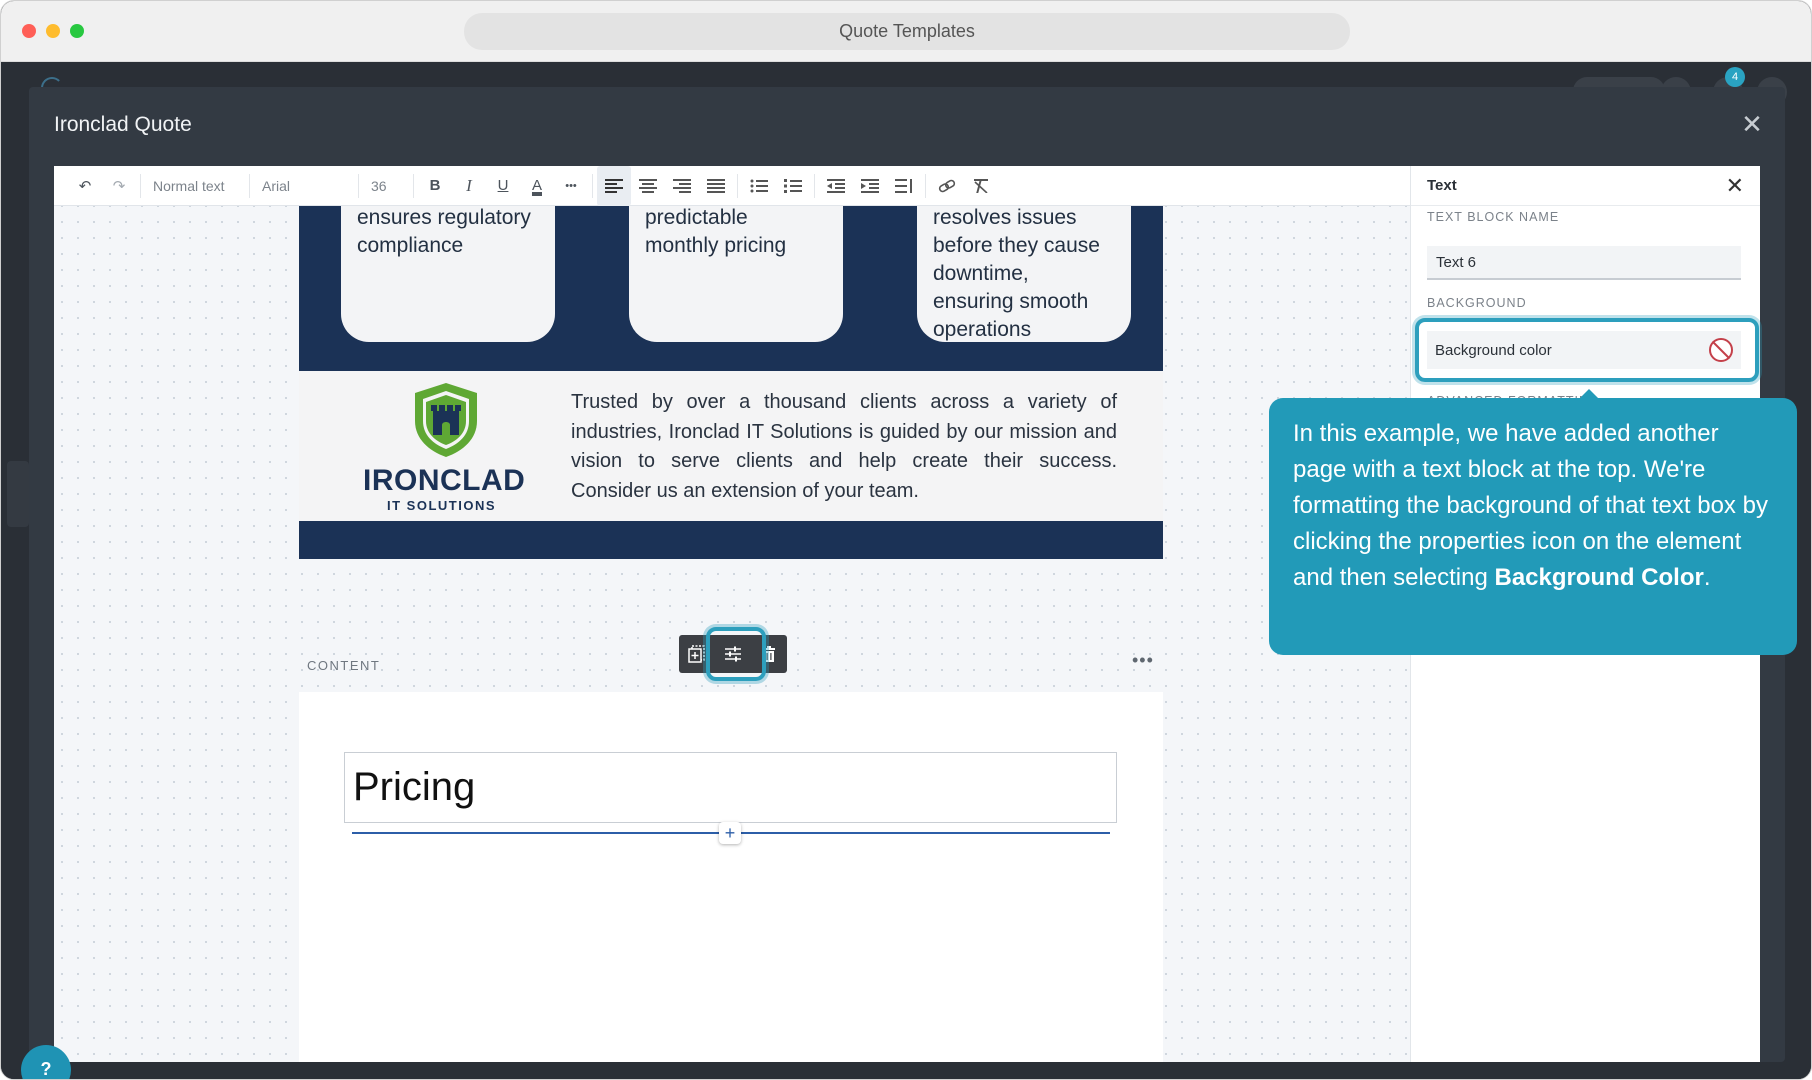  I want to click on line-spacing-icon, so click(904, 186).